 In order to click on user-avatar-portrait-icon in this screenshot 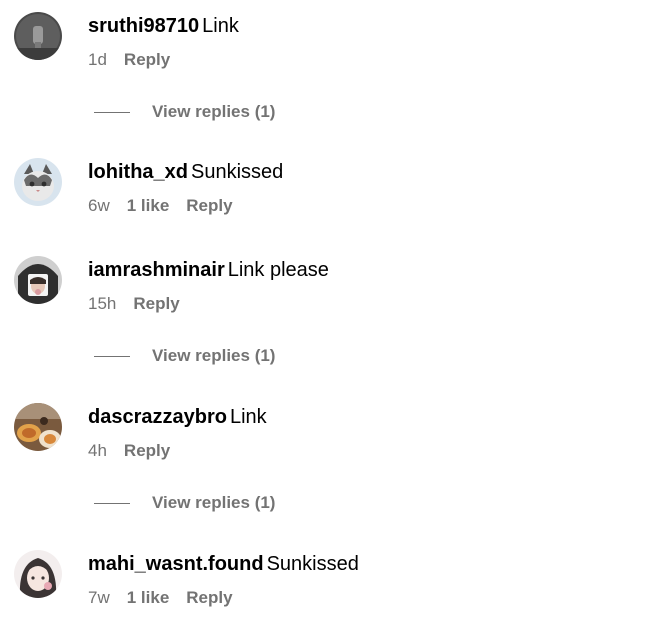, I will do `click(38, 280)`.